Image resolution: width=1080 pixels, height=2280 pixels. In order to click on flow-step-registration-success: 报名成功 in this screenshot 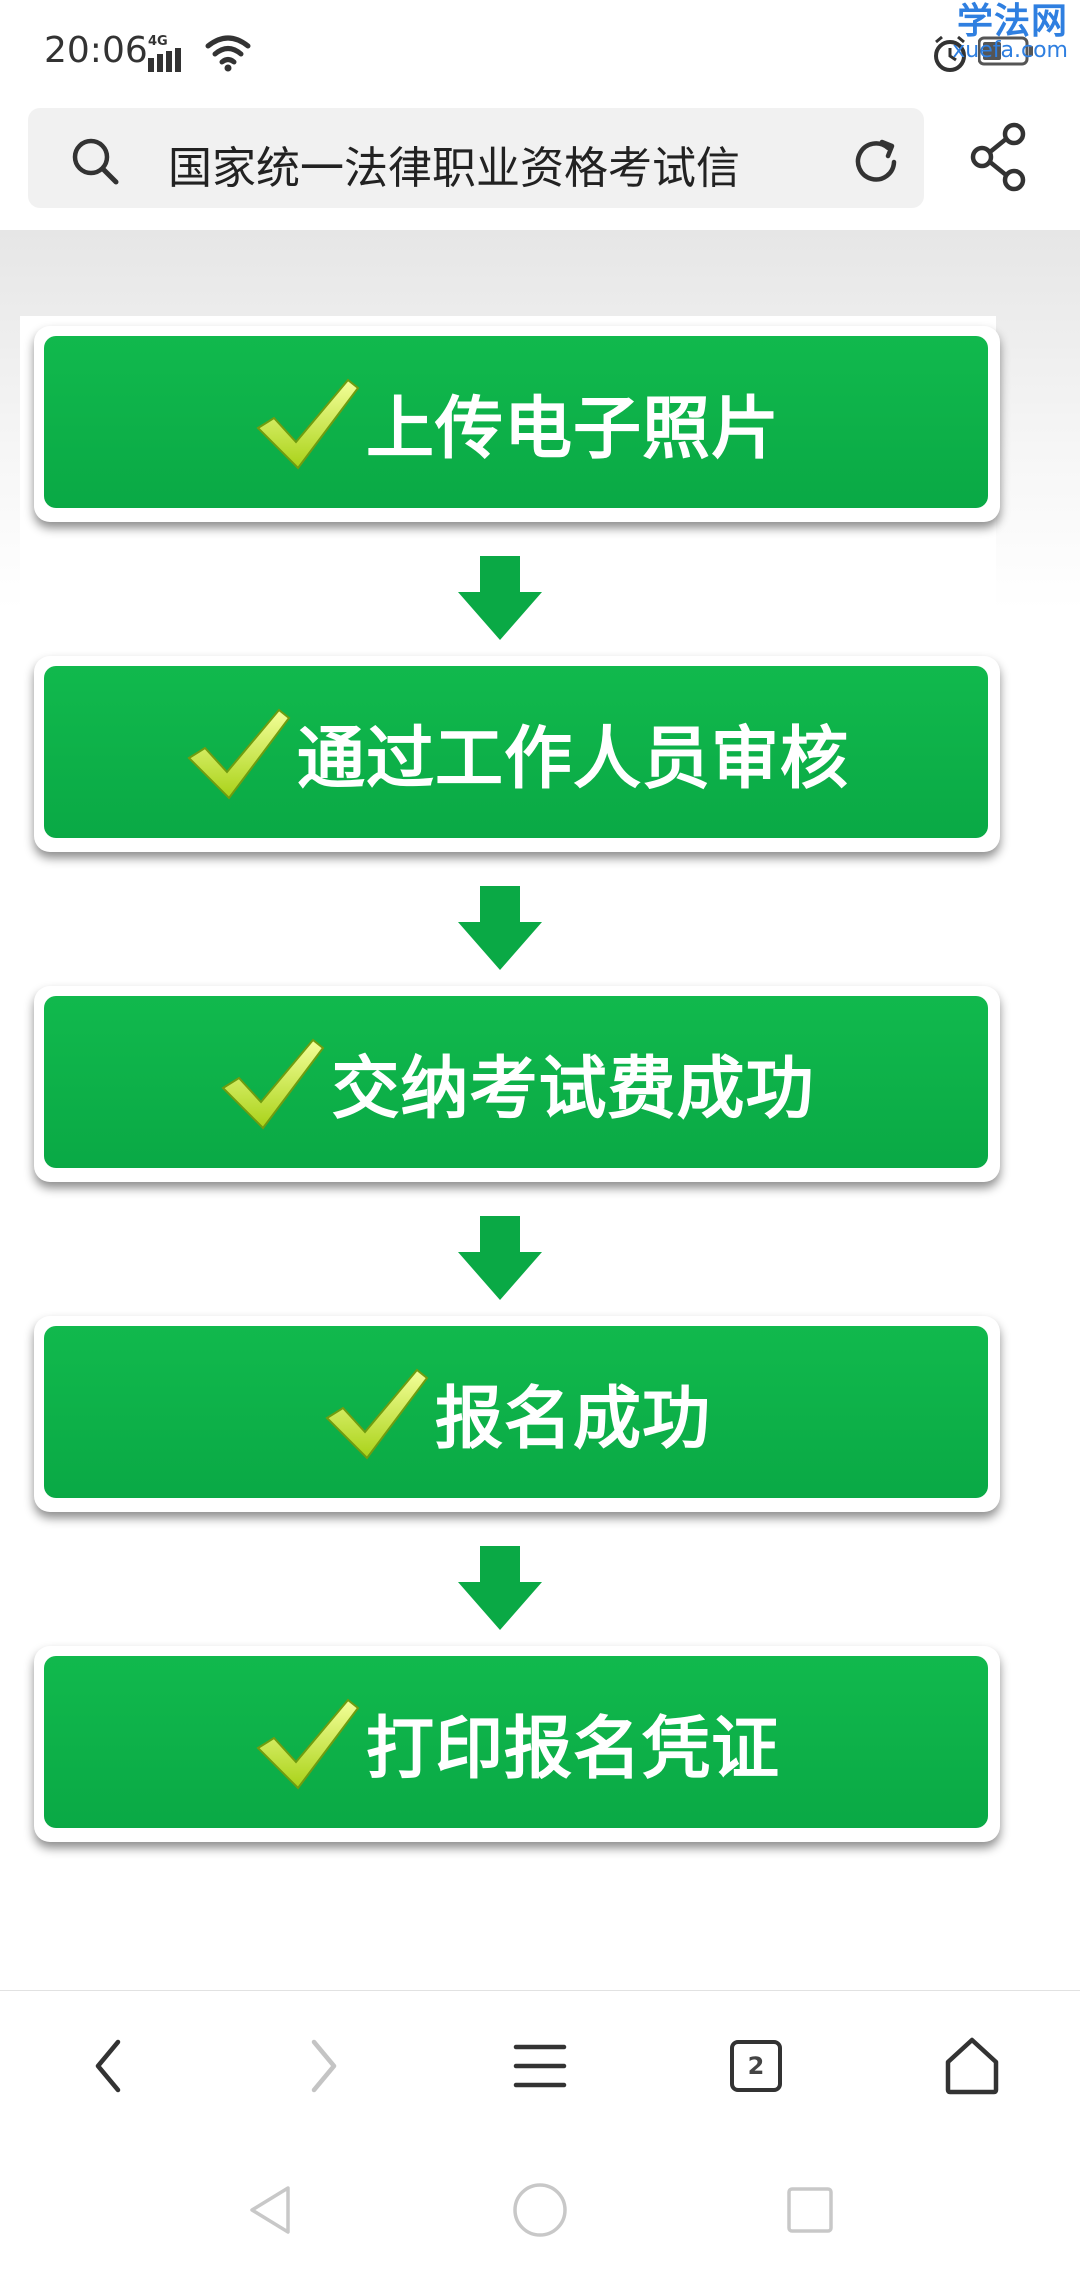, I will do `click(517, 1414)`.